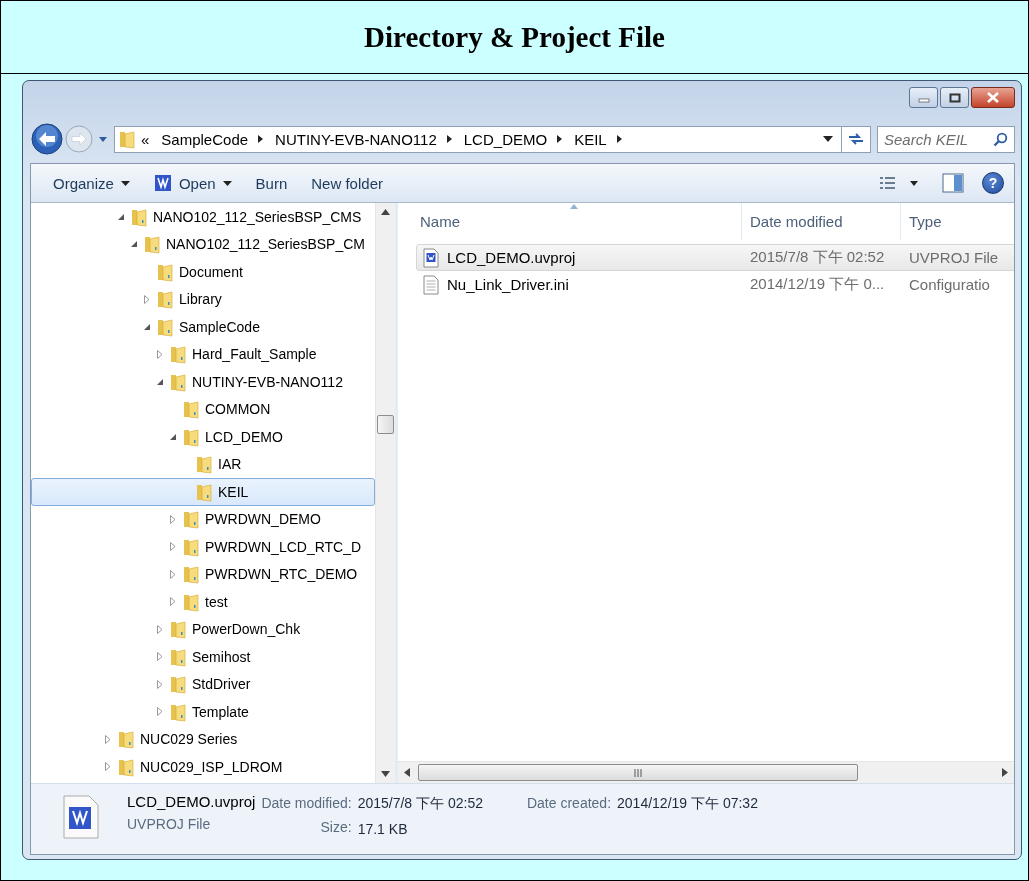 The image size is (1029, 881). I want to click on project-file-icon, so click(81, 817).